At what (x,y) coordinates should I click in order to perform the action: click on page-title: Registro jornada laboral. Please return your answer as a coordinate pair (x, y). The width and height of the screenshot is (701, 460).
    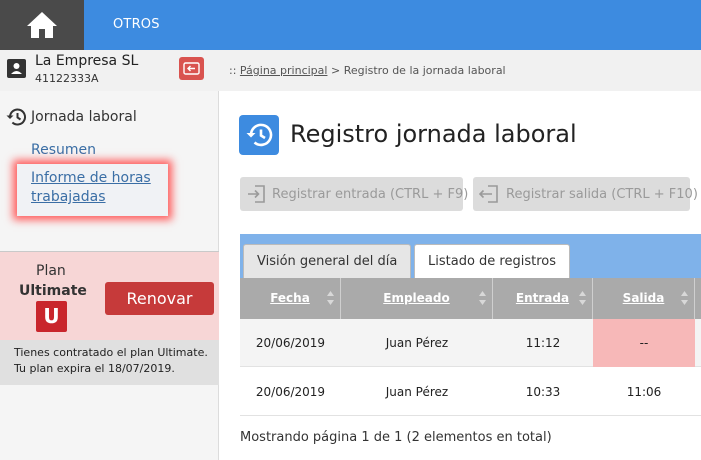
    Looking at the image, I should click on (433, 134).